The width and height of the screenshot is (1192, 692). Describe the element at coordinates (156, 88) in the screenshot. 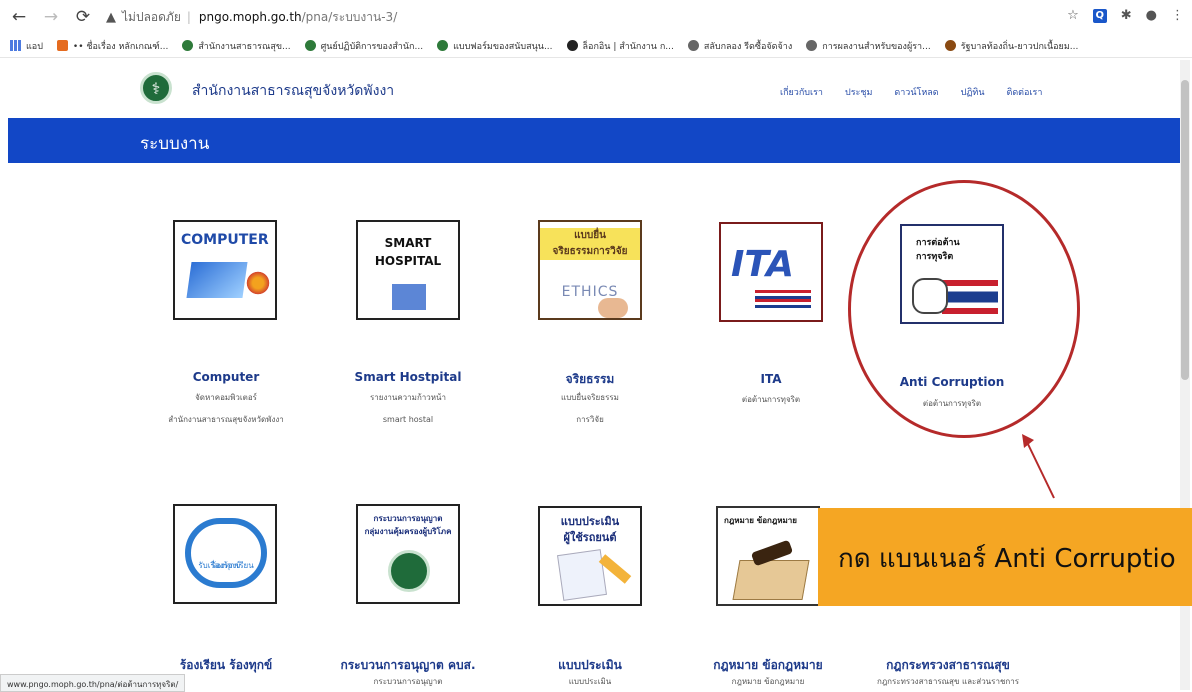

I see `moph-logo-icon: ⚕` at that location.